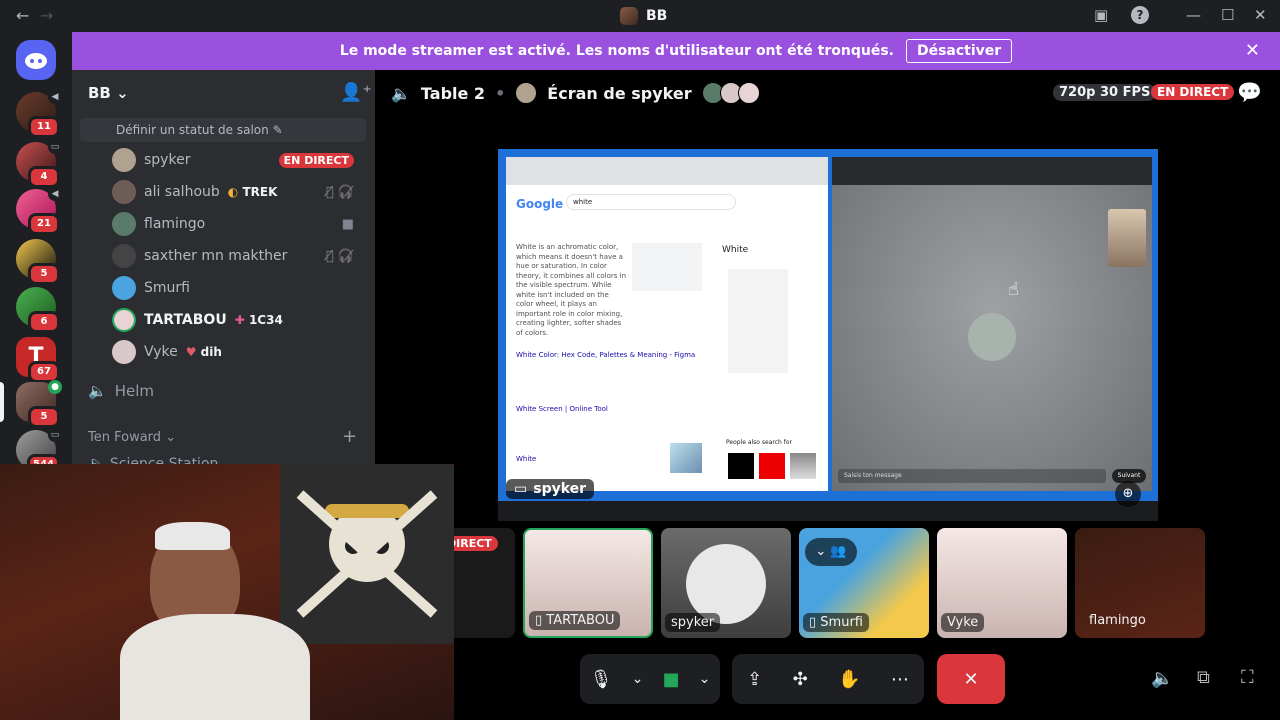  I want to click on help-icon: ?, so click(1140, 15).